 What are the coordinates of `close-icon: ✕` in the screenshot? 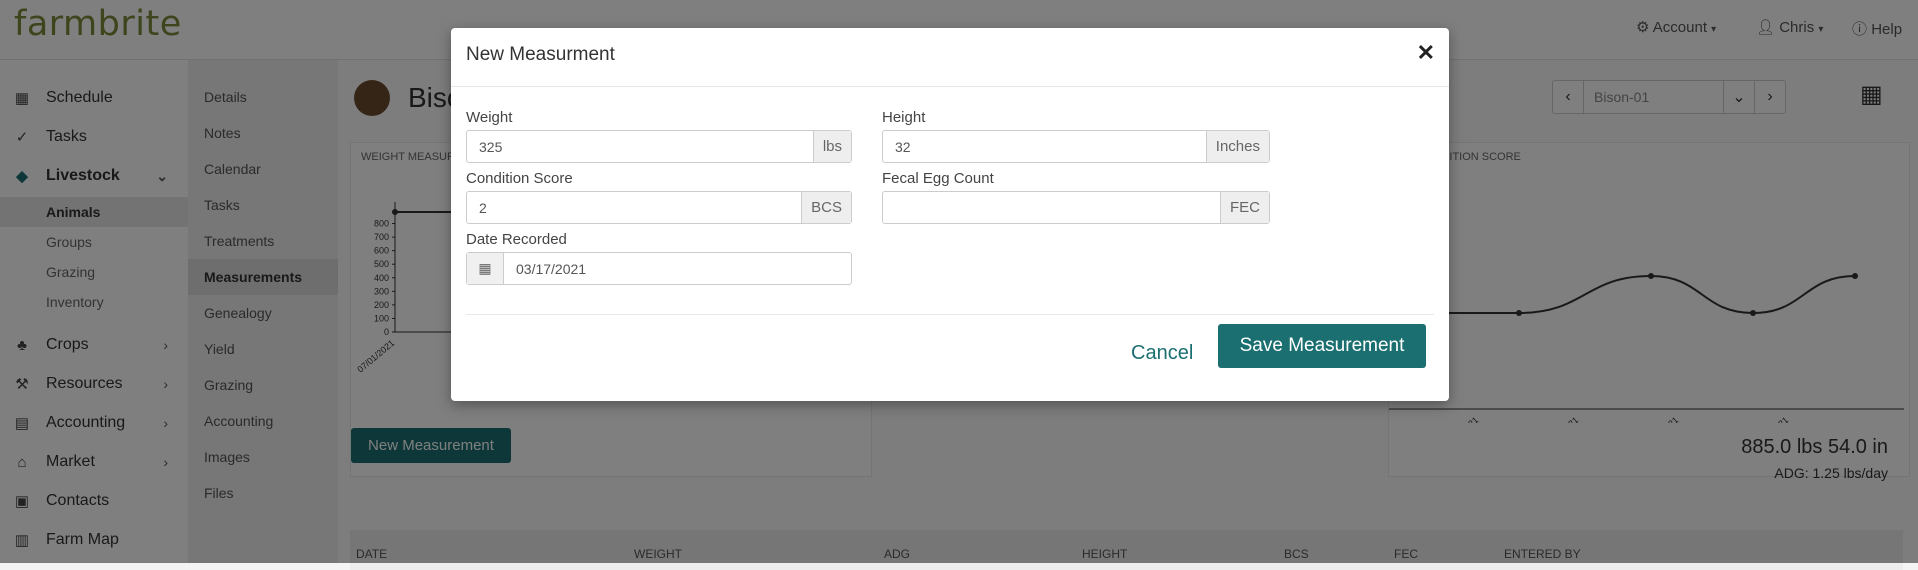 It's located at (1426, 53).